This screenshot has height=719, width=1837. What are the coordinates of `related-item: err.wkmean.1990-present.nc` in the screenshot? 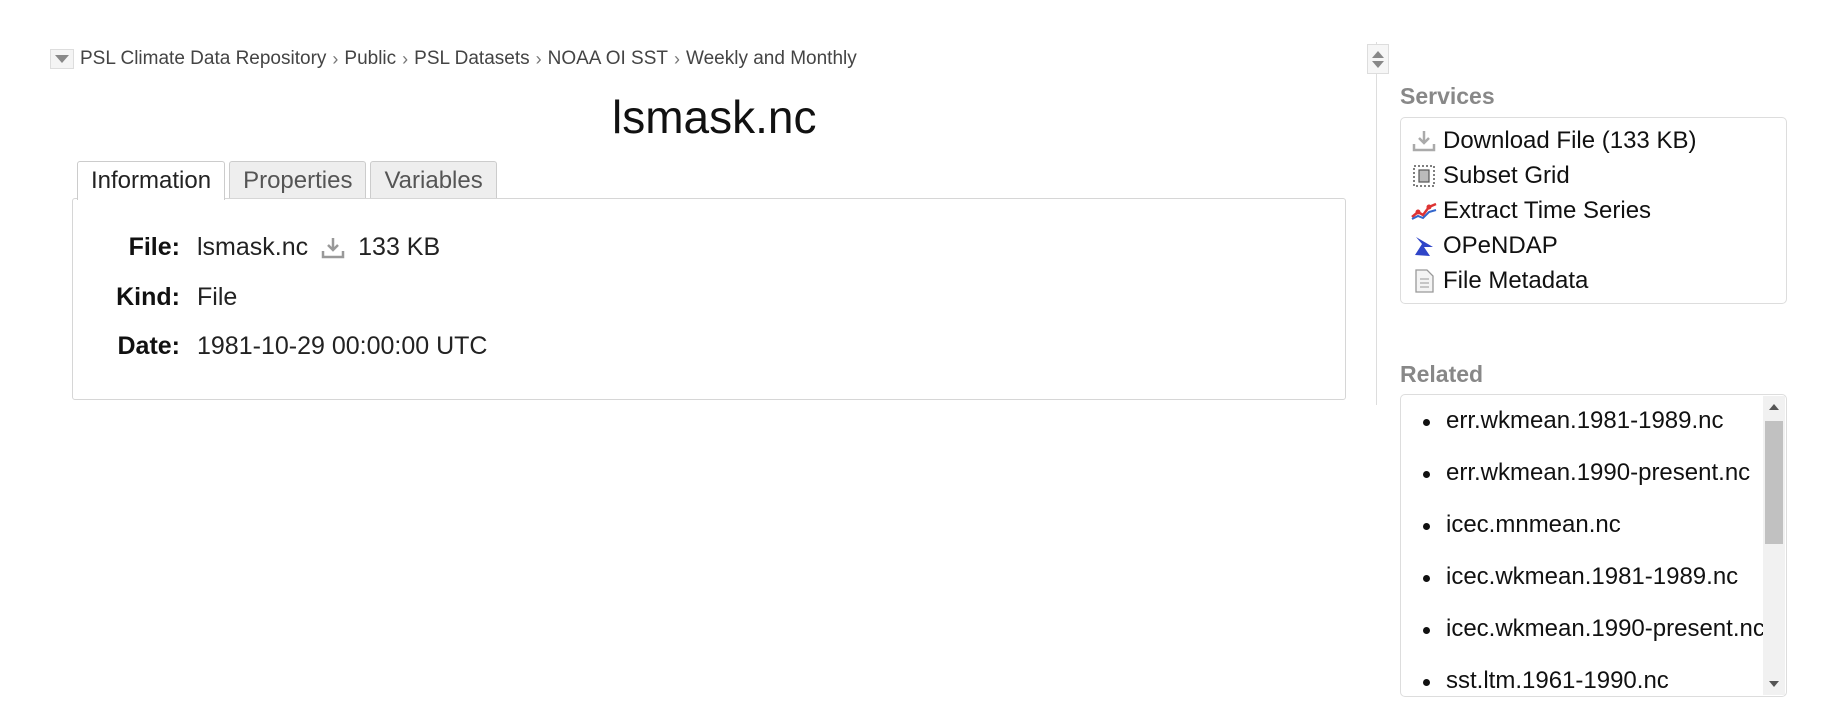 It's located at (1586, 473).